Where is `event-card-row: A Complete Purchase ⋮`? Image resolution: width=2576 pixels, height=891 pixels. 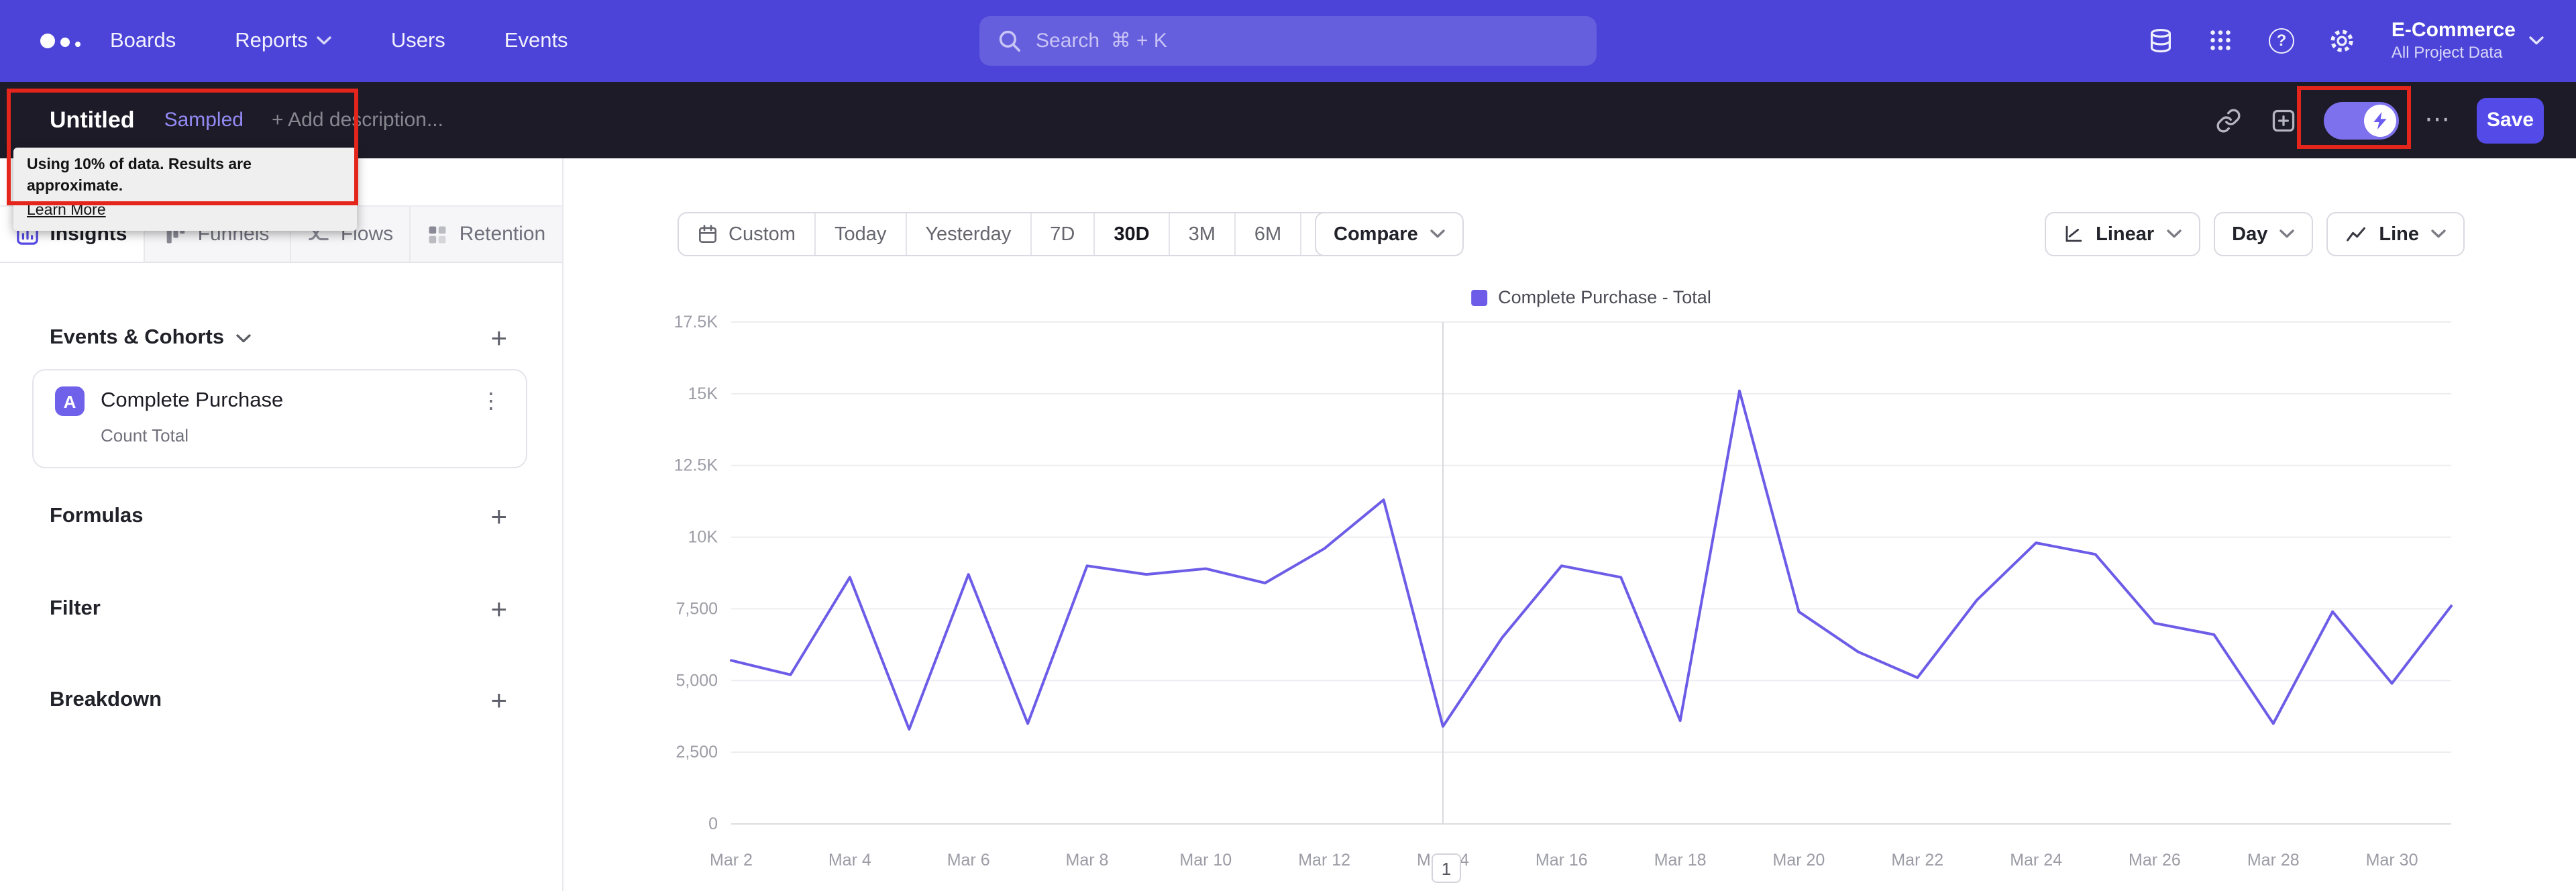 event-card-row: A Complete Purchase ⋮ is located at coordinates (281, 401).